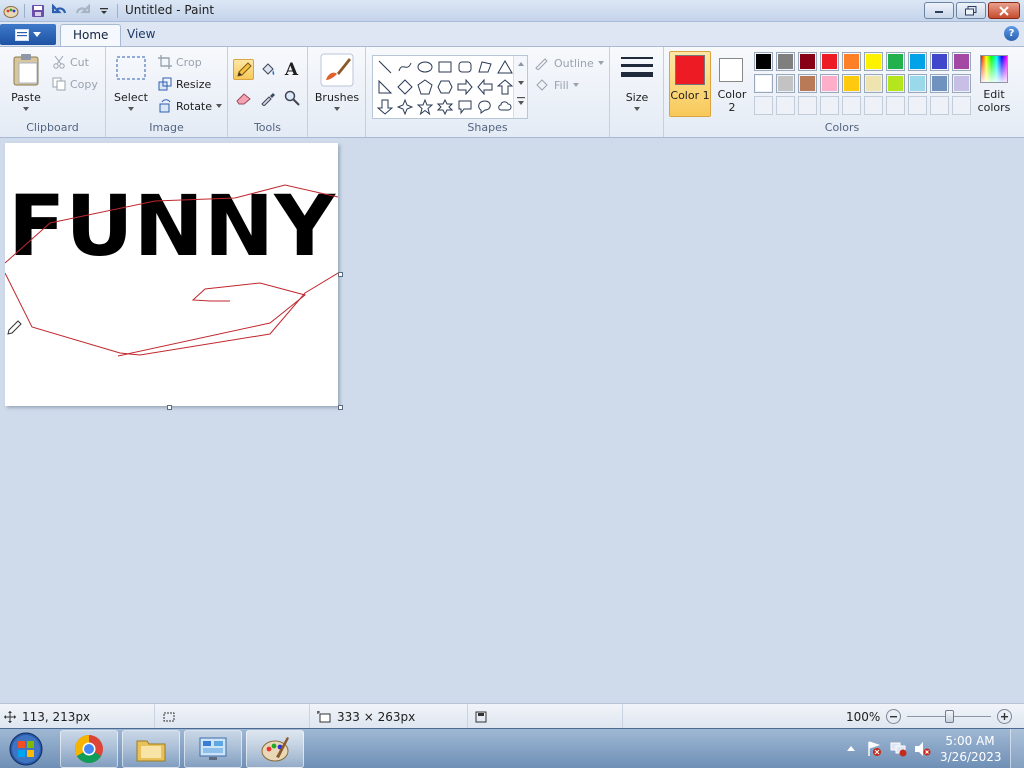 The image size is (1024, 768). I want to click on taskbar-chrome, so click(89, 749).